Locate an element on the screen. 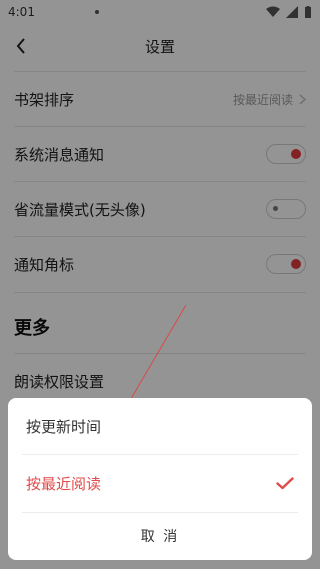 This screenshot has height=569, width=320. sort-option-update-time: 按更新时间 is located at coordinates (160, 426).